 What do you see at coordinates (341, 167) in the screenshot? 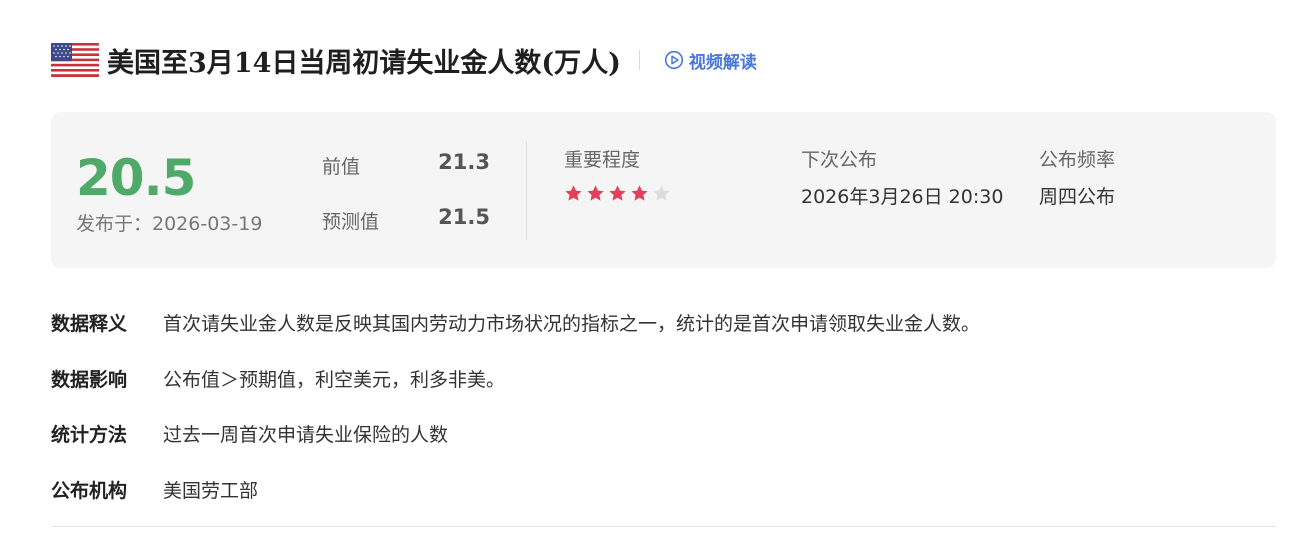
I see `previous-label: 前值` at bounding box center [341, 167].